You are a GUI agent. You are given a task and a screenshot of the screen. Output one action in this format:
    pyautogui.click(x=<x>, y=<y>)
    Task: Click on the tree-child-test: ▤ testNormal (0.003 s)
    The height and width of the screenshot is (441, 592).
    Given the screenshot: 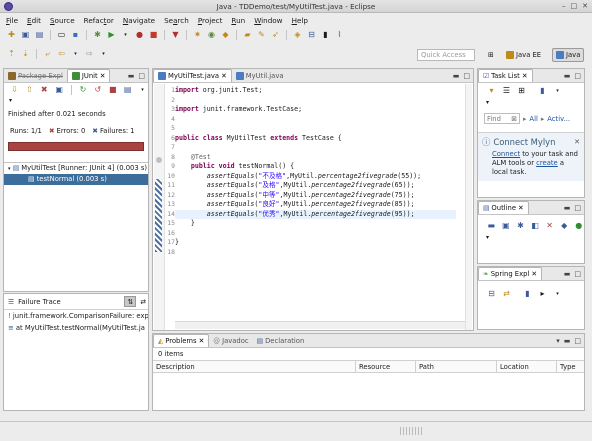 What is the action you would take?
    pyautogui.click(x=76, y=179)
    